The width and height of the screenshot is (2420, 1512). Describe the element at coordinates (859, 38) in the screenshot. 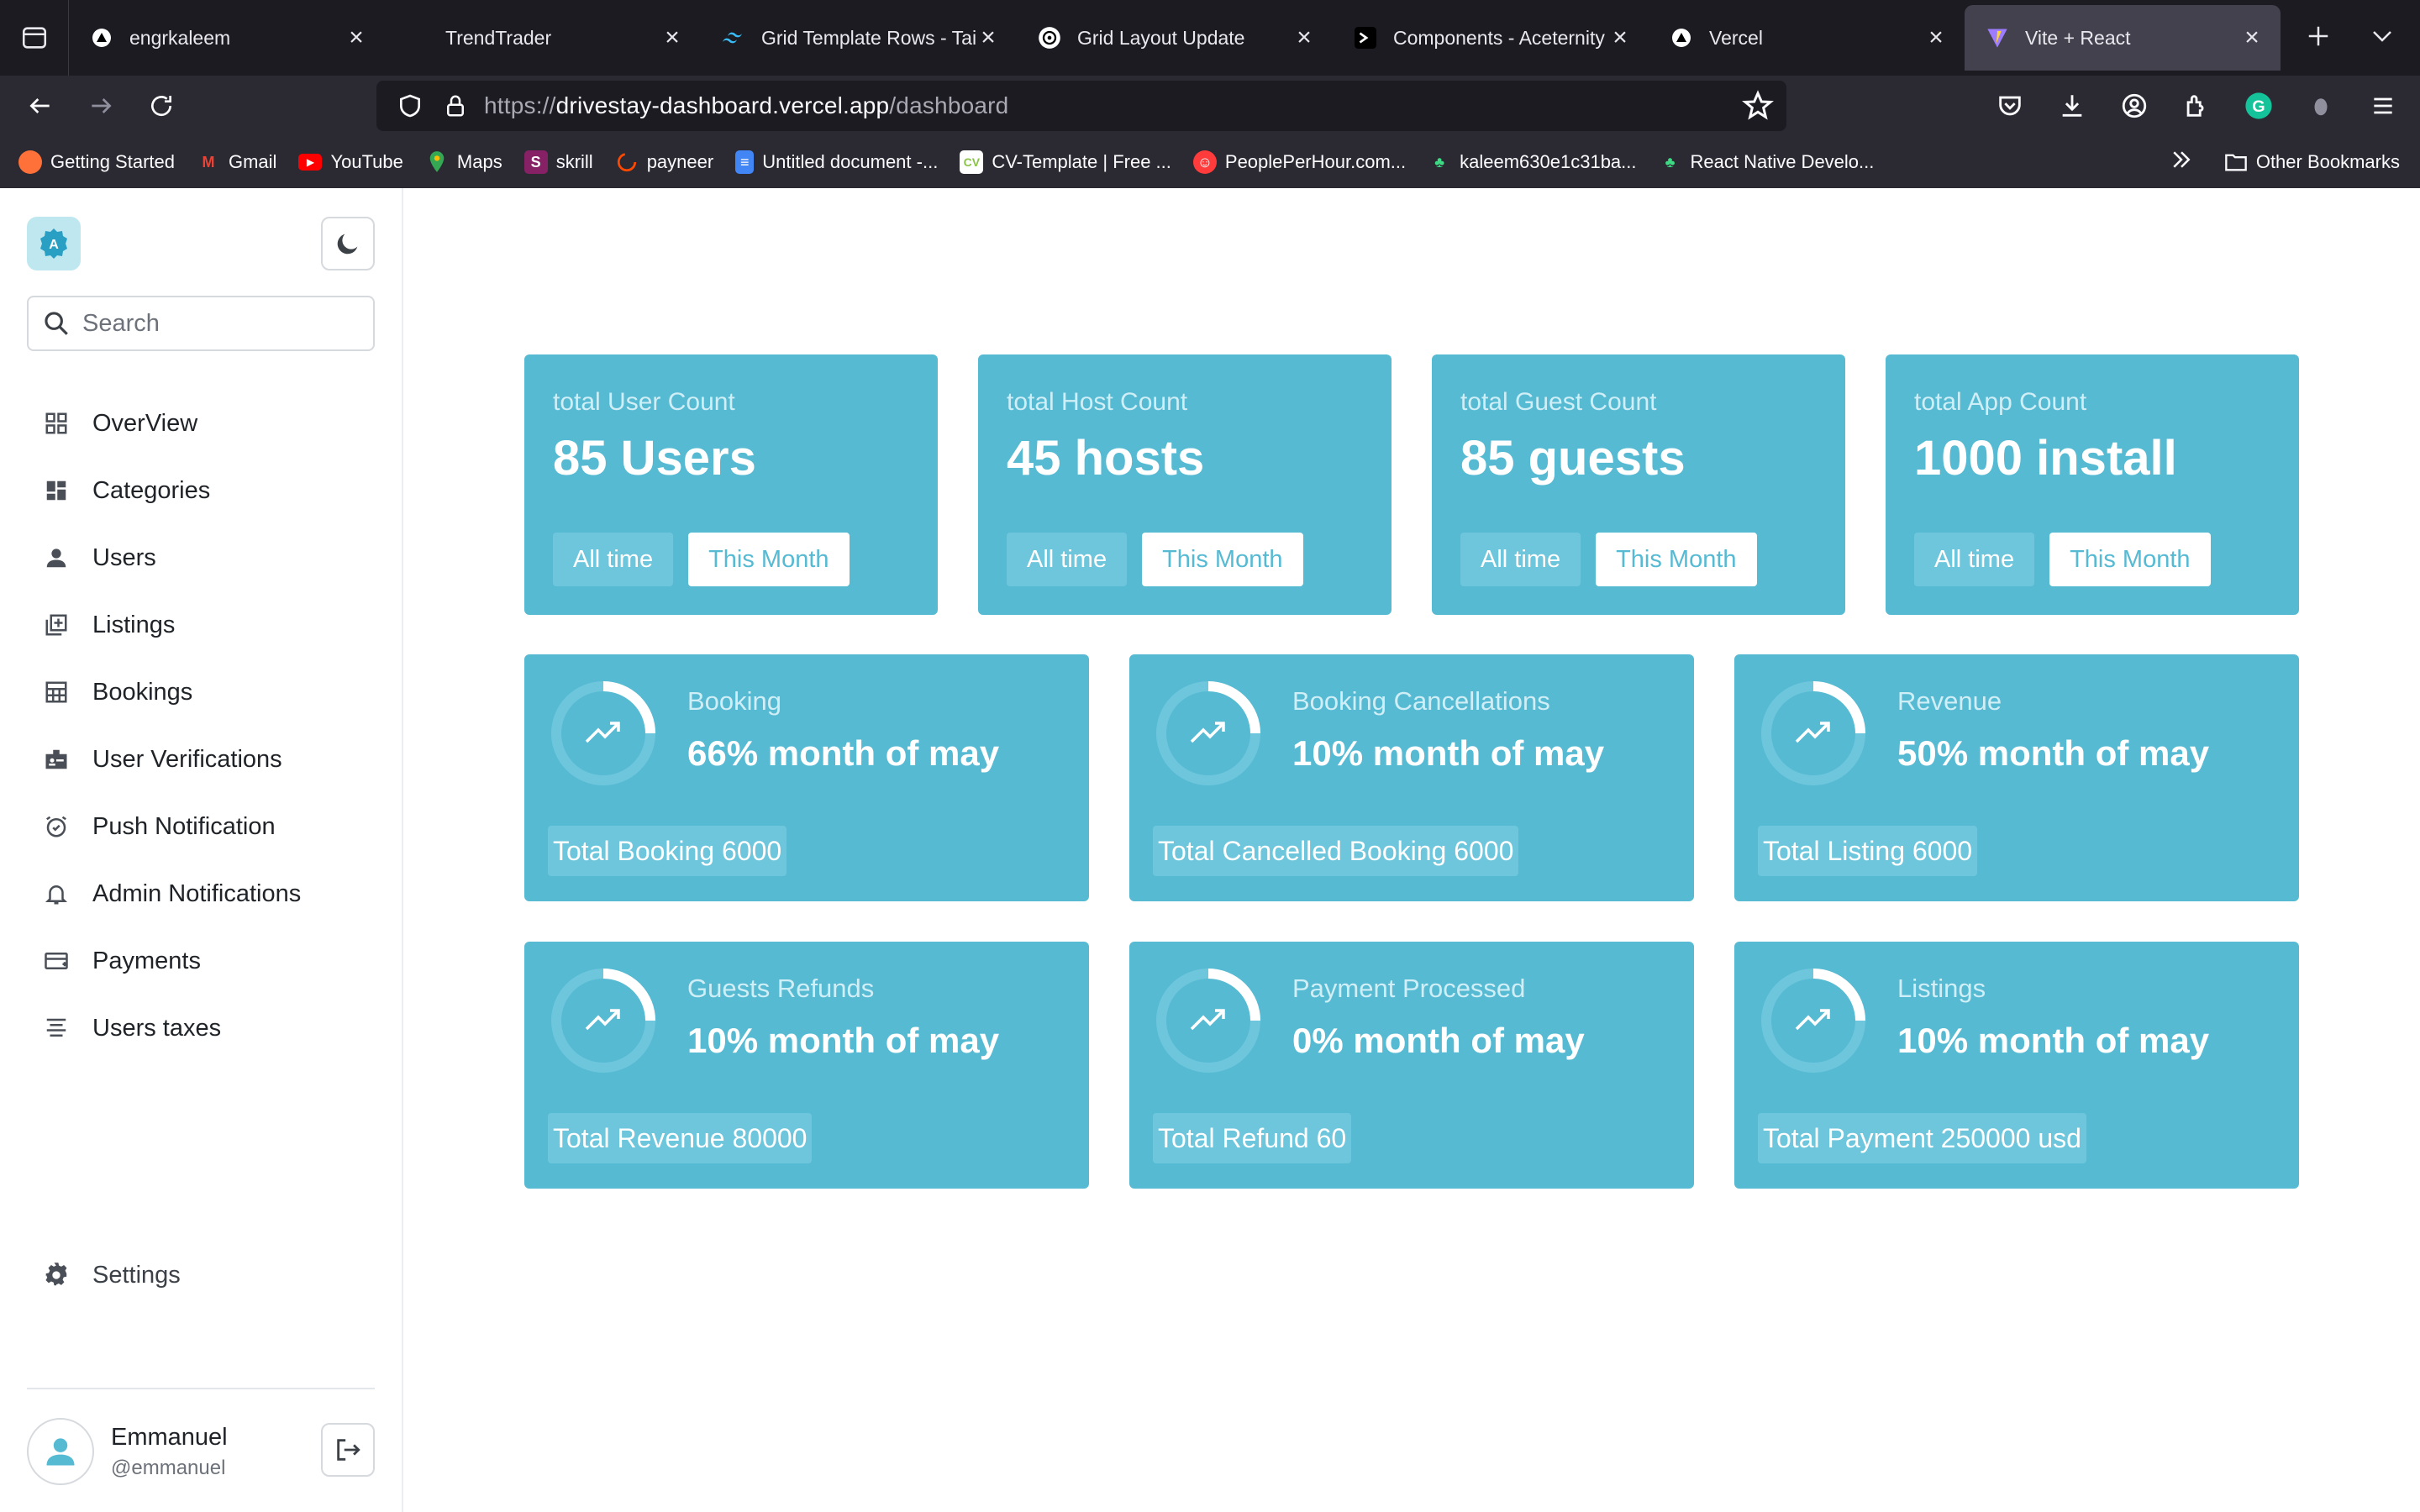

I see `browser-tab: Grid Template Rows - Tai ×` at that location.